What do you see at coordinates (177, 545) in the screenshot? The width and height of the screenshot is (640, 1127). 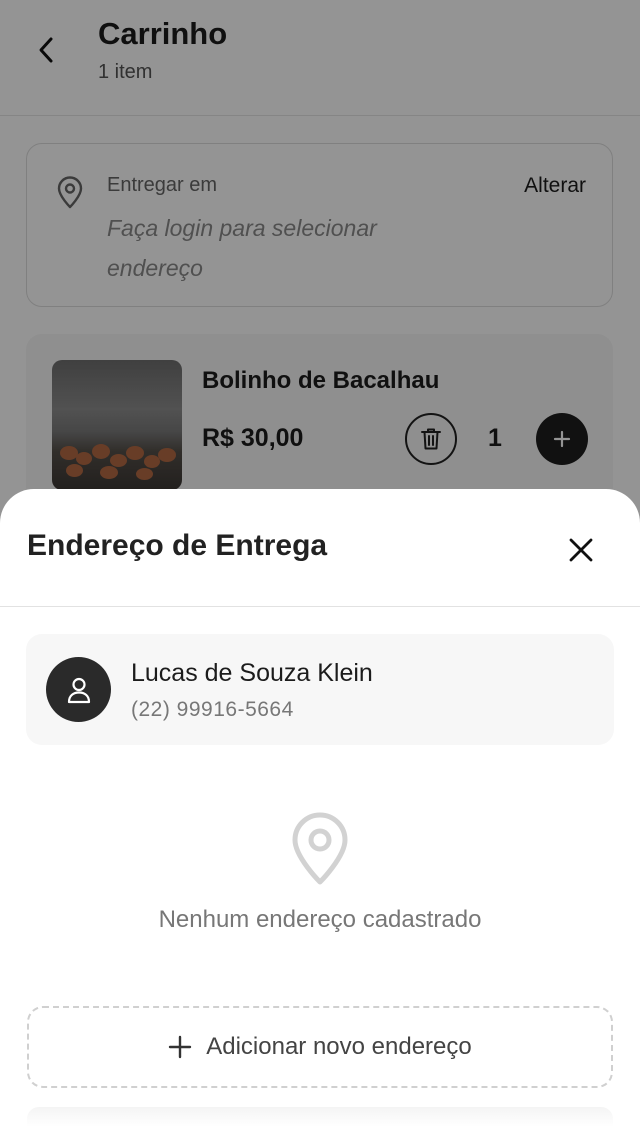 I see `sheet-title: Endereço de Entrega` at bounding box center [177, 545].